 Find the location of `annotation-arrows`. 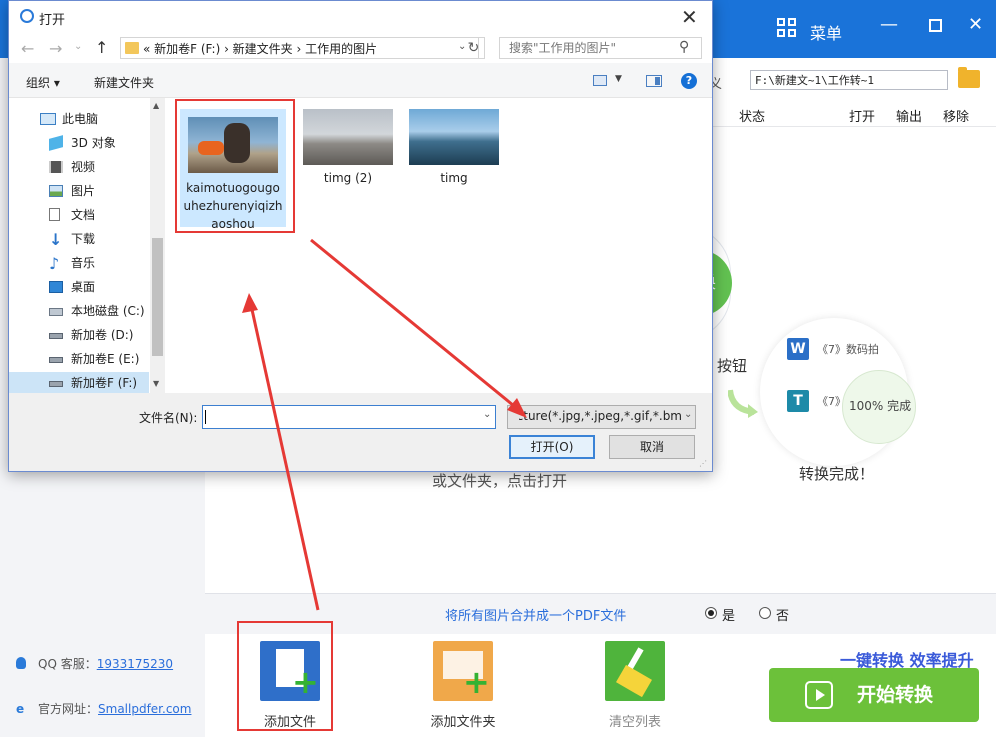

annotation-arrows is located at coordinates (384, 424).